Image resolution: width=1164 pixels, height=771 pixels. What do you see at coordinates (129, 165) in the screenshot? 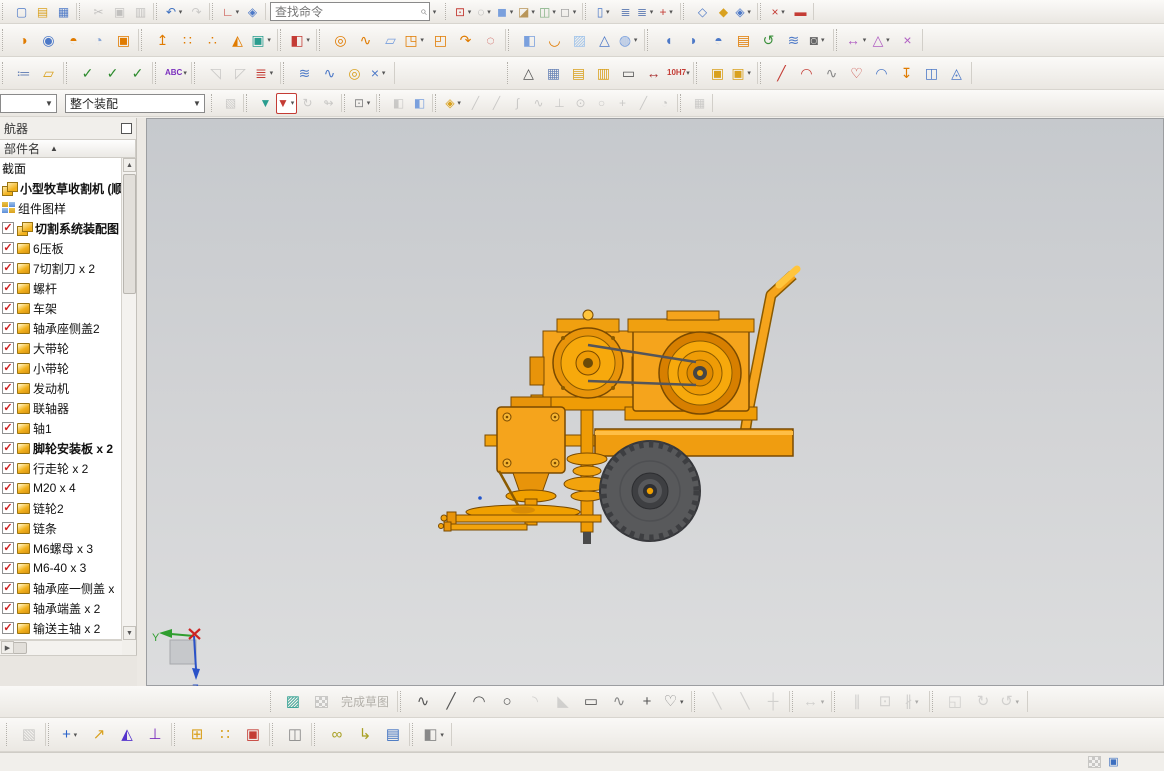
I see `scroll-up-icon: ▲` at bounding box center [129, 165].